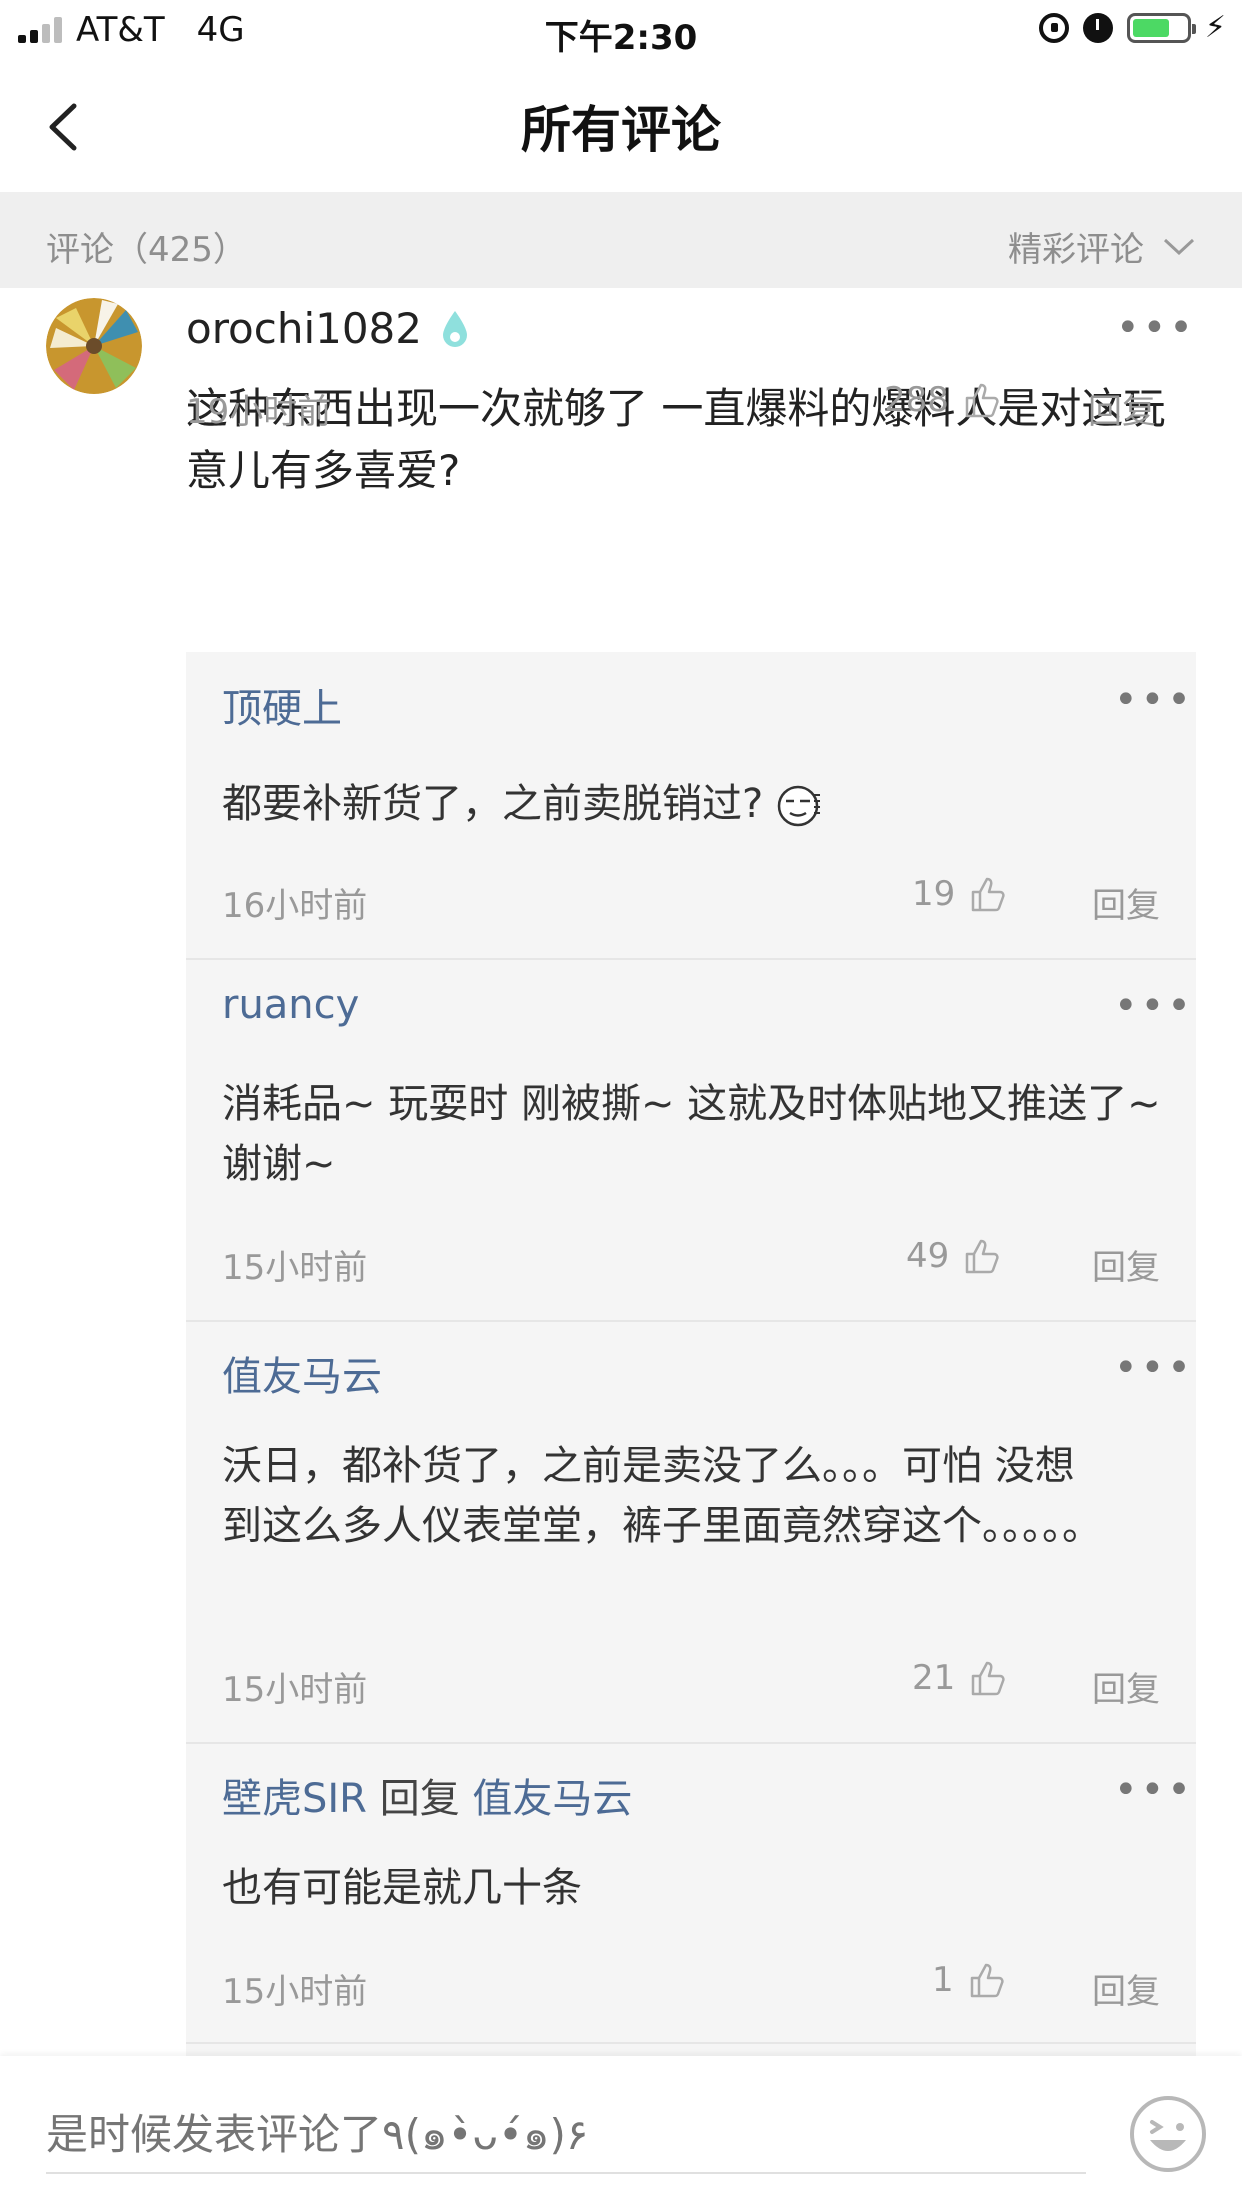  Describe the element at coordinates (934, 1678) in the screenshot. I see `like-count: 21` at that location.